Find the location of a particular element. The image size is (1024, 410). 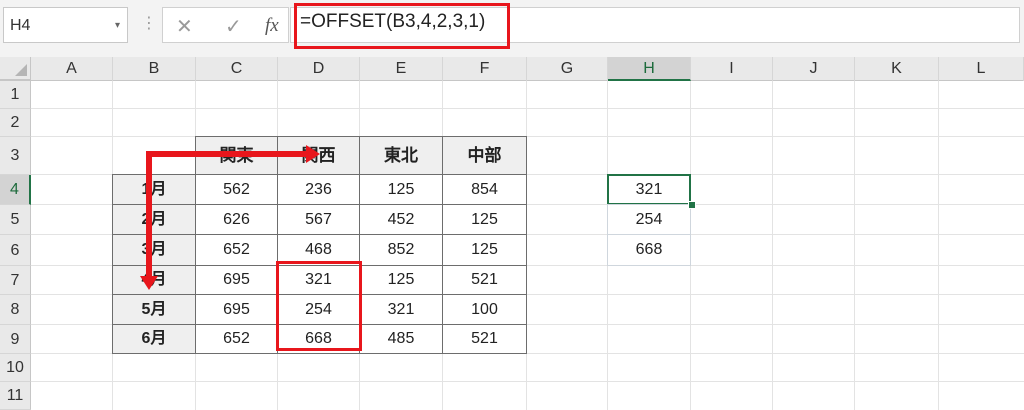

down-arrow-head-icon is located at coordinates (149, 283).